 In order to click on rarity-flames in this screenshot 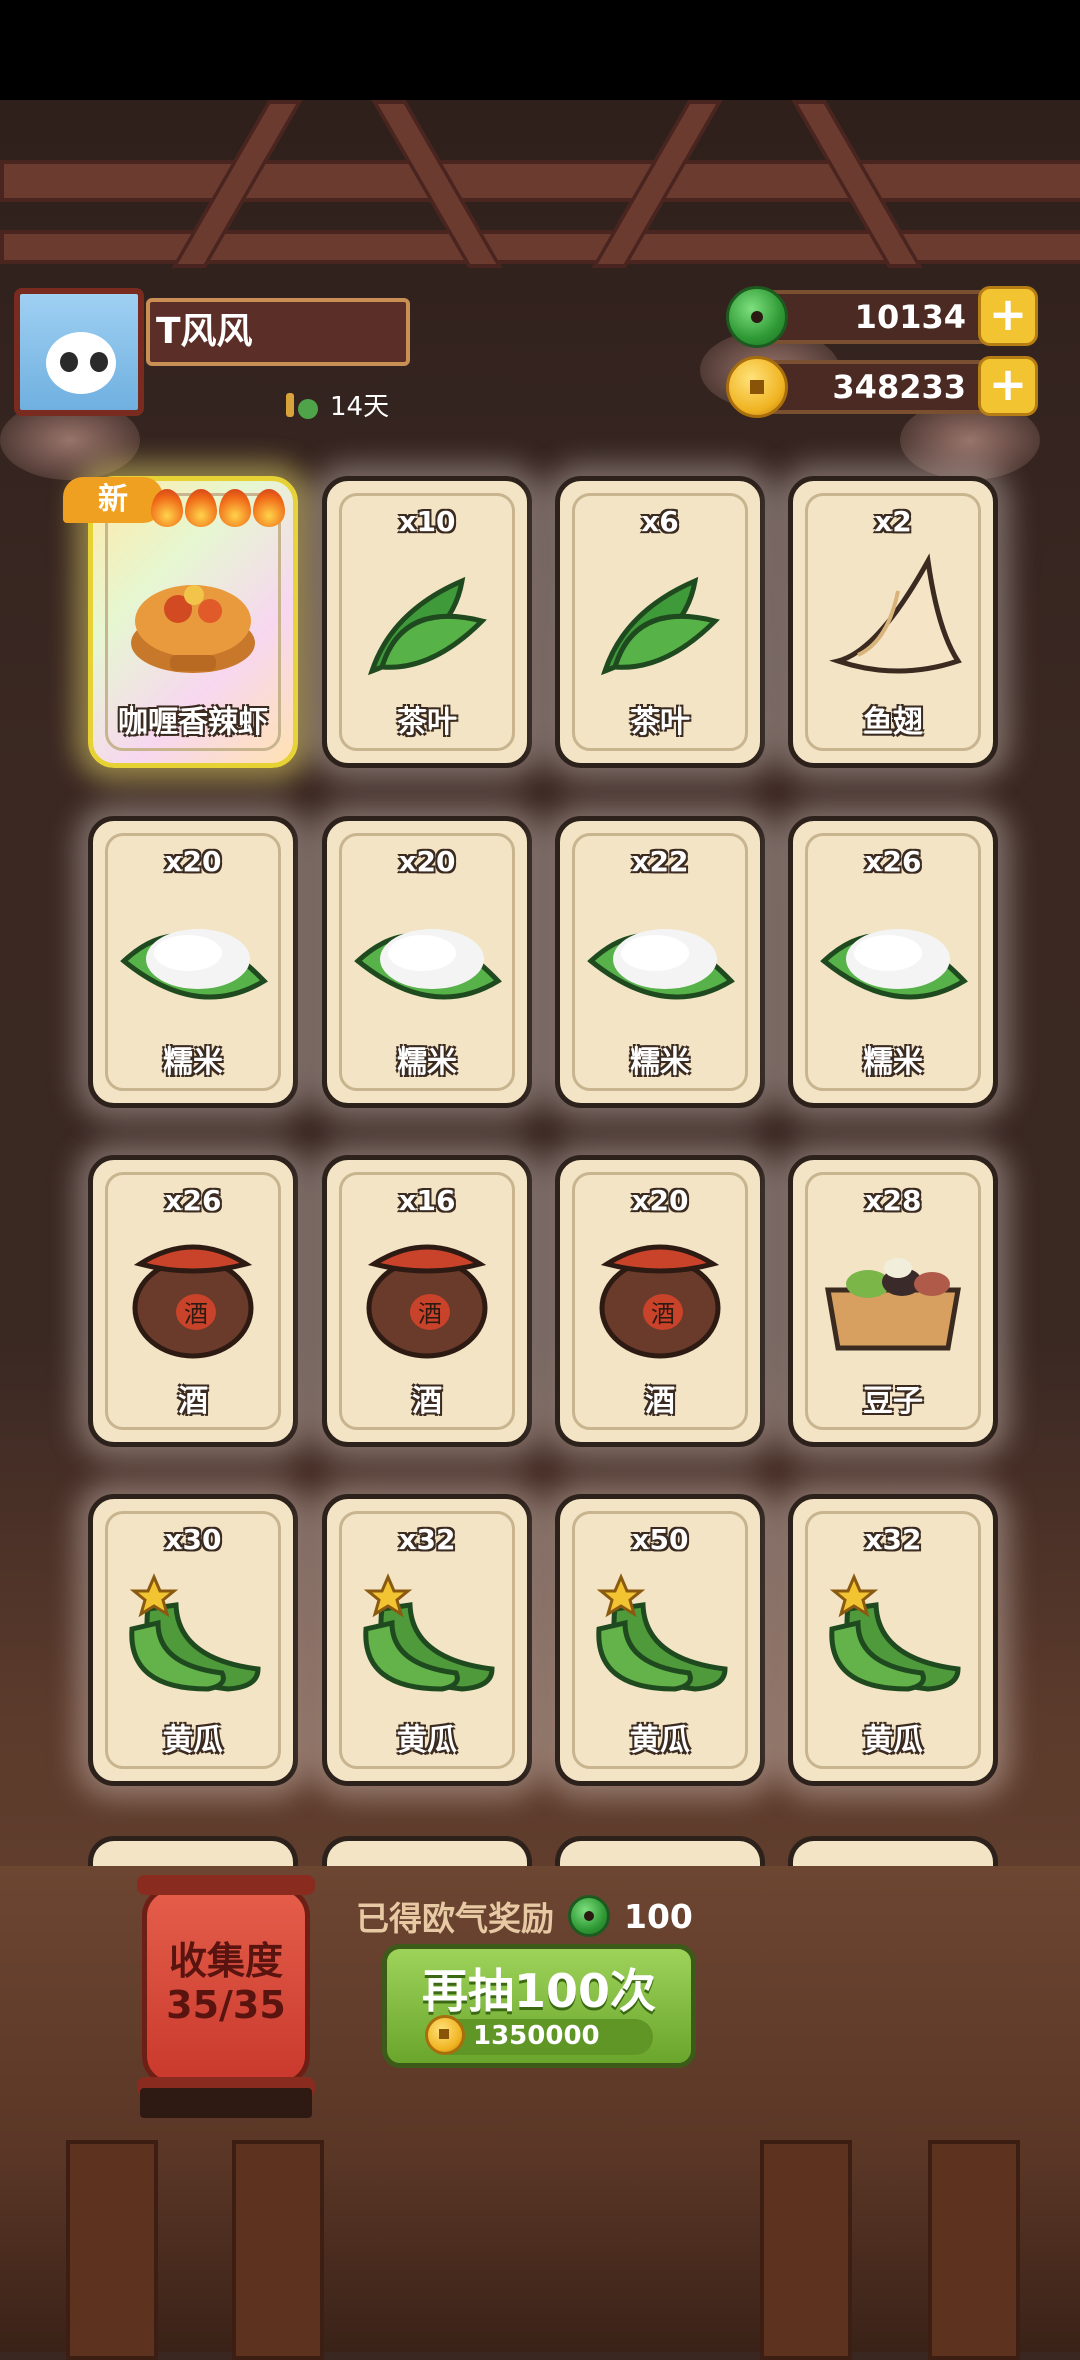, I will do `click(218, 508)`.